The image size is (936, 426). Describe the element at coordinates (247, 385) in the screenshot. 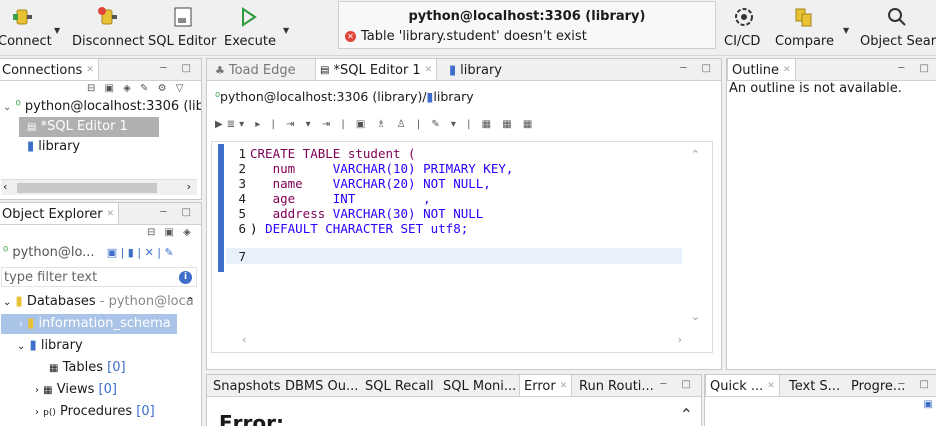

I see `tab-snapshots: Snapshots` at that location.